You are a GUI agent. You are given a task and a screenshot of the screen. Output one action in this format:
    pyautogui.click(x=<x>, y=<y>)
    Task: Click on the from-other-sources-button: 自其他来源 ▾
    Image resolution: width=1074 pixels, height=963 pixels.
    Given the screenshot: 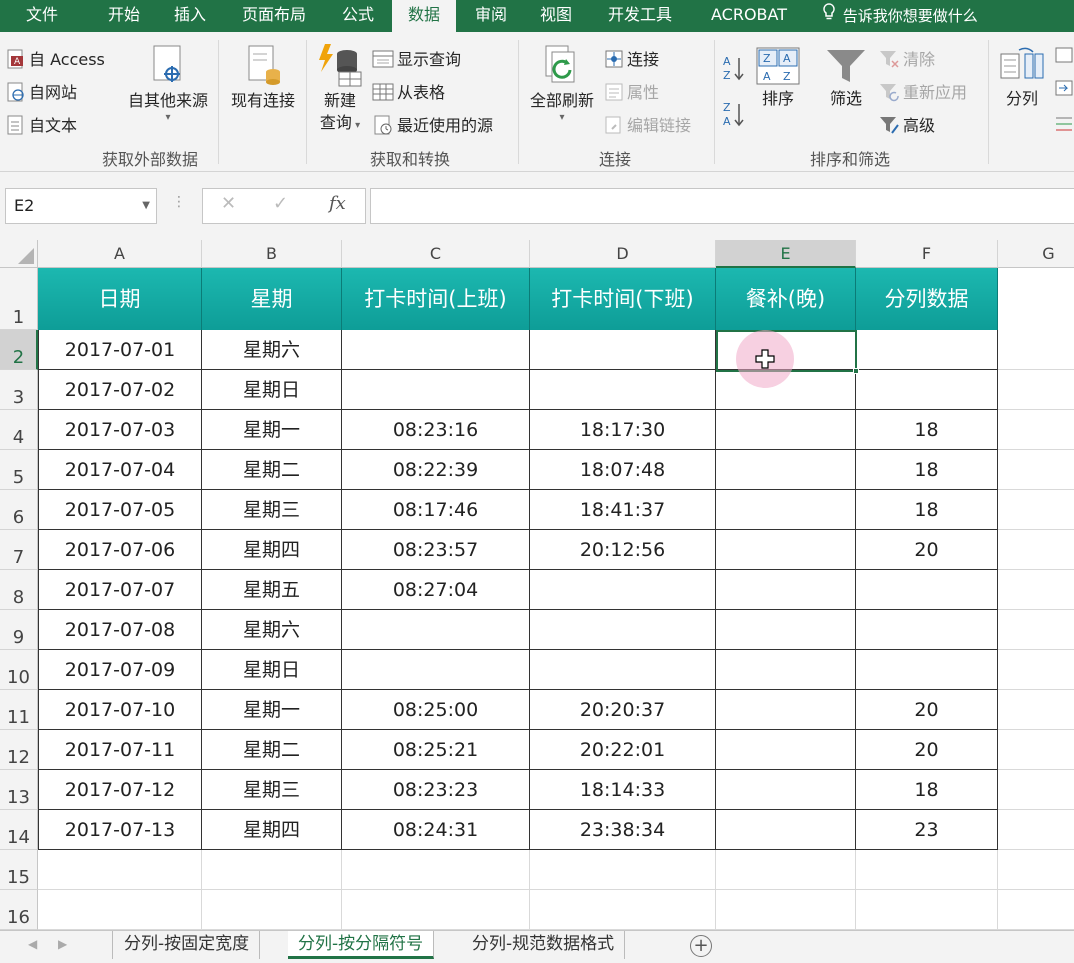 What is the action you would take?
    pyautogui.click(x=168, y=84)
    